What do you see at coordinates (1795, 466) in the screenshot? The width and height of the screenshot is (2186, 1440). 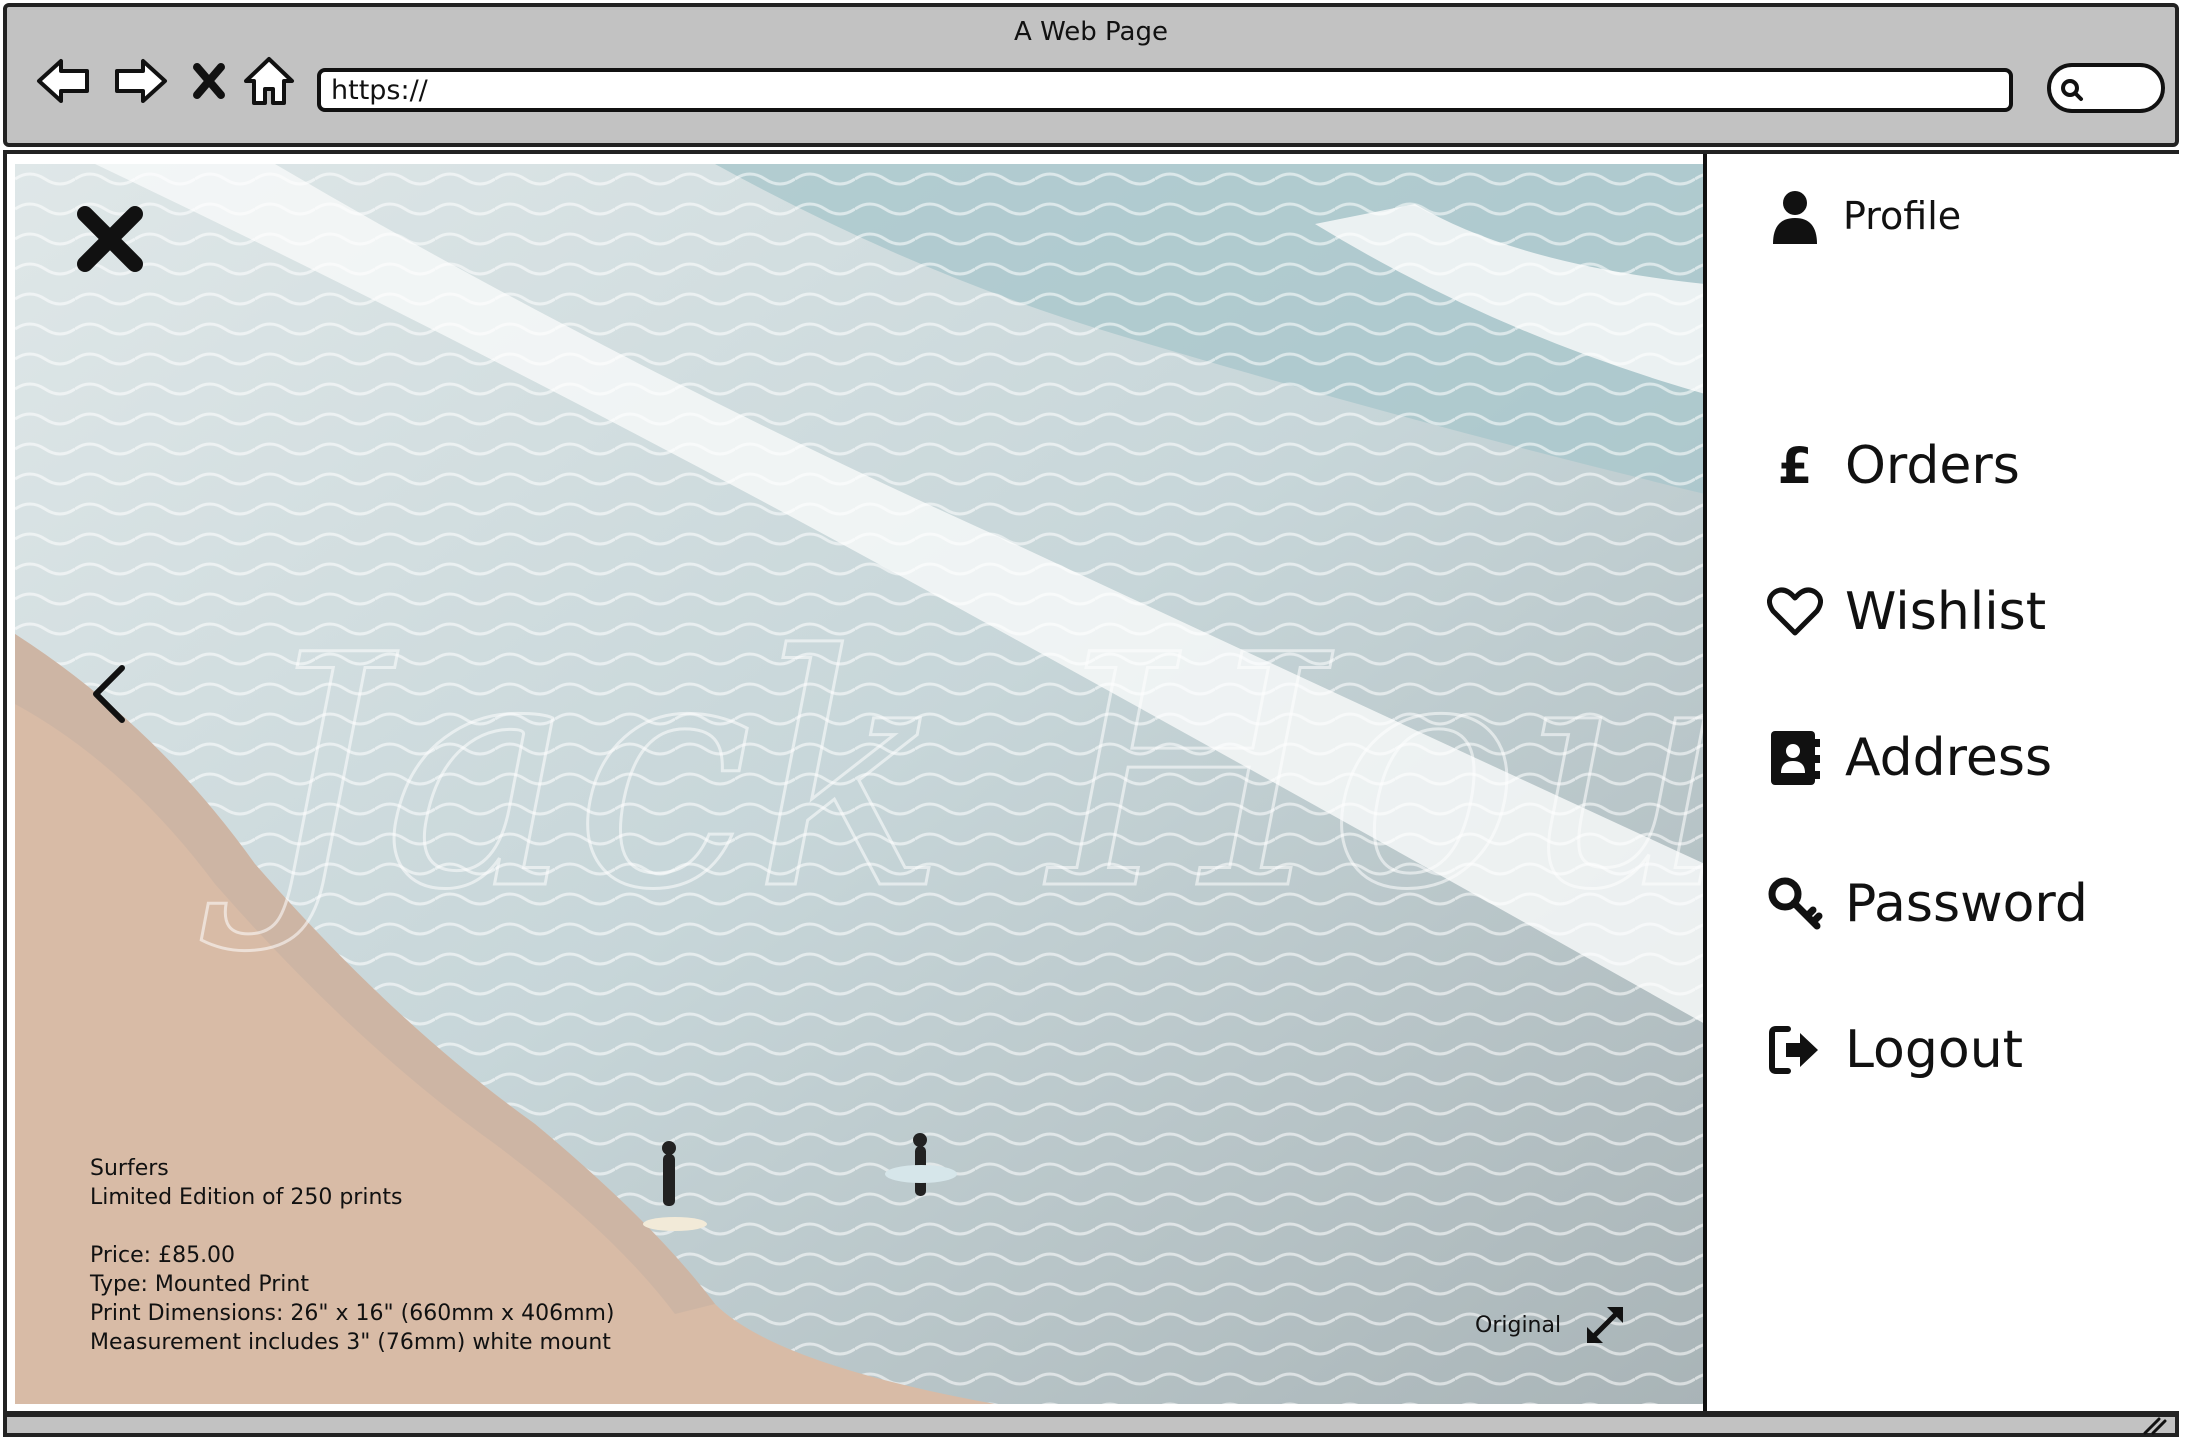 I see `pound-icon: £` at bounding box center [1795, 466].